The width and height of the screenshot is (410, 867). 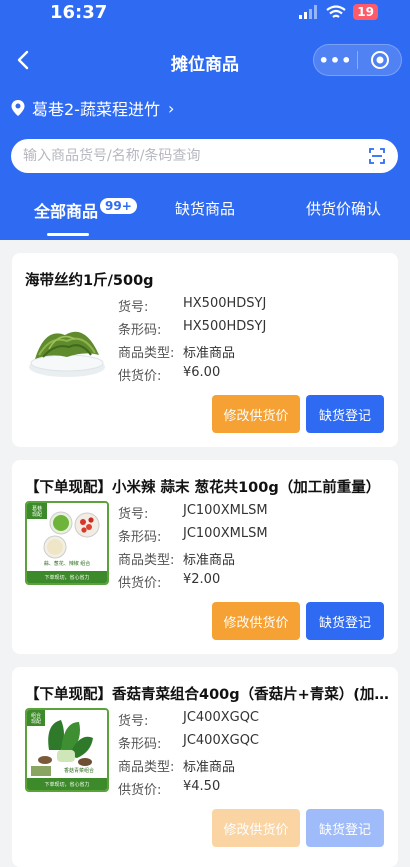 I want to click on chevron-right-icon: ›, so click(x=171, y=108).